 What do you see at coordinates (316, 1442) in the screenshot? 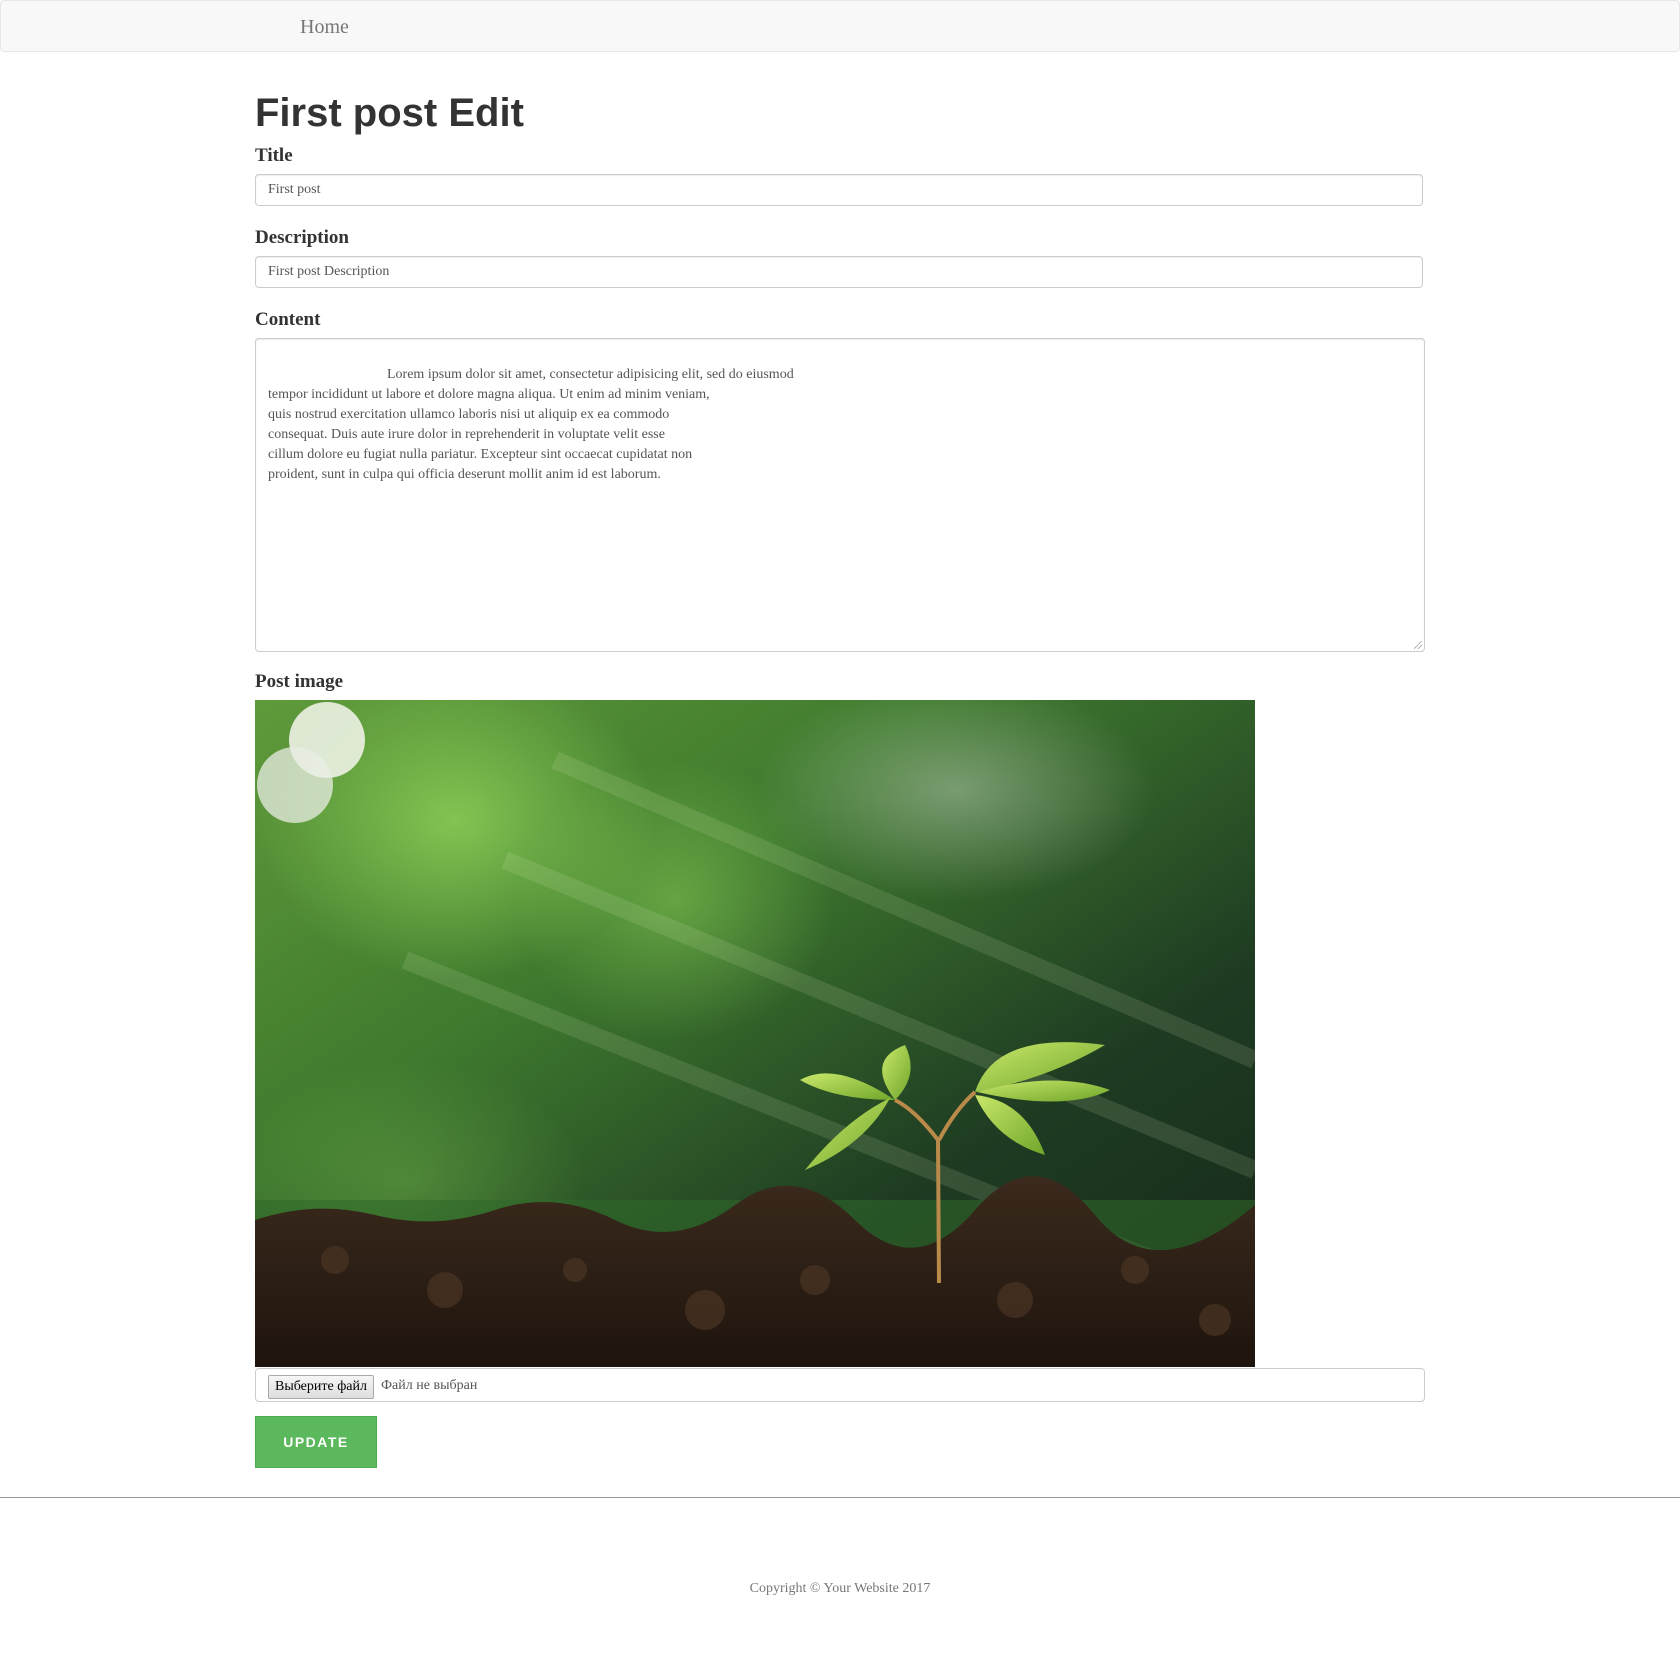
I see `update-button: UPDATE` at bounding box center [316, 1442].